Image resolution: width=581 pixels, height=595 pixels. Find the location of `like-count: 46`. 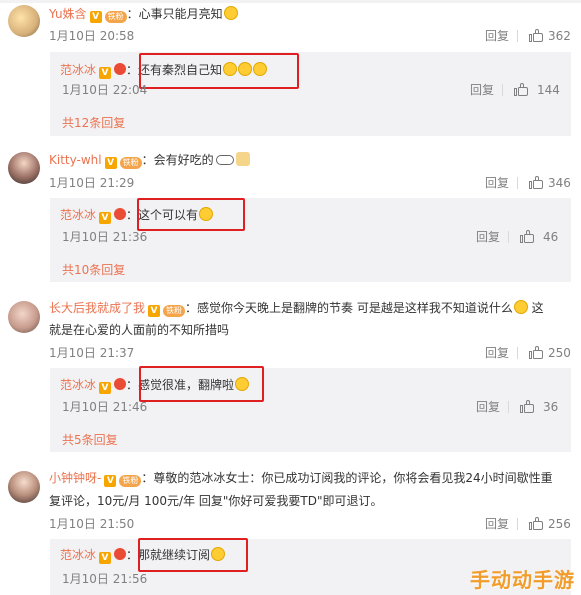

like-count: 46 is located at coordinates (551, 237).